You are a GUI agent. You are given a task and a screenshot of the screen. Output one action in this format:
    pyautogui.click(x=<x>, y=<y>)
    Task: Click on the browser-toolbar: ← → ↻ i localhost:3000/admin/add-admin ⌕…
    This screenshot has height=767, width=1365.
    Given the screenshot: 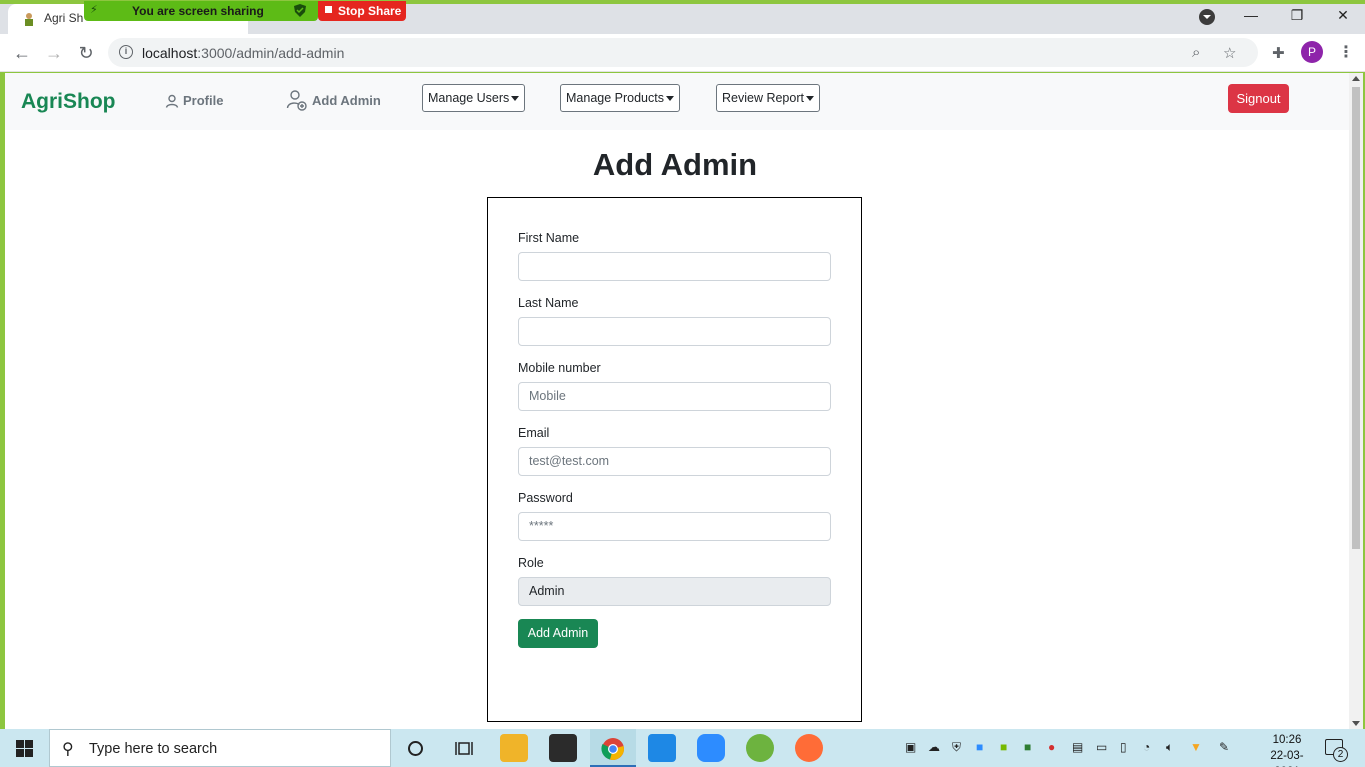 What is the action you would take?
    pyautogui.click(x=682, y=53)
    